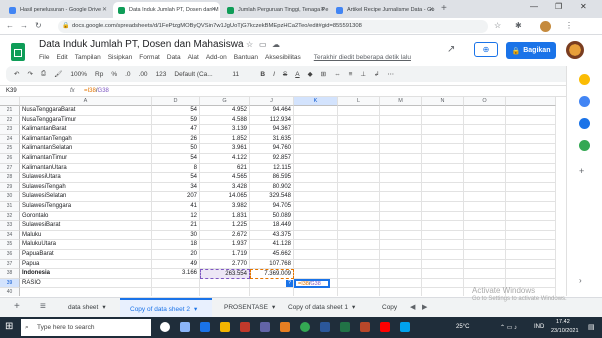  I want to click on table-cell: 2.672, so click(225, 235).